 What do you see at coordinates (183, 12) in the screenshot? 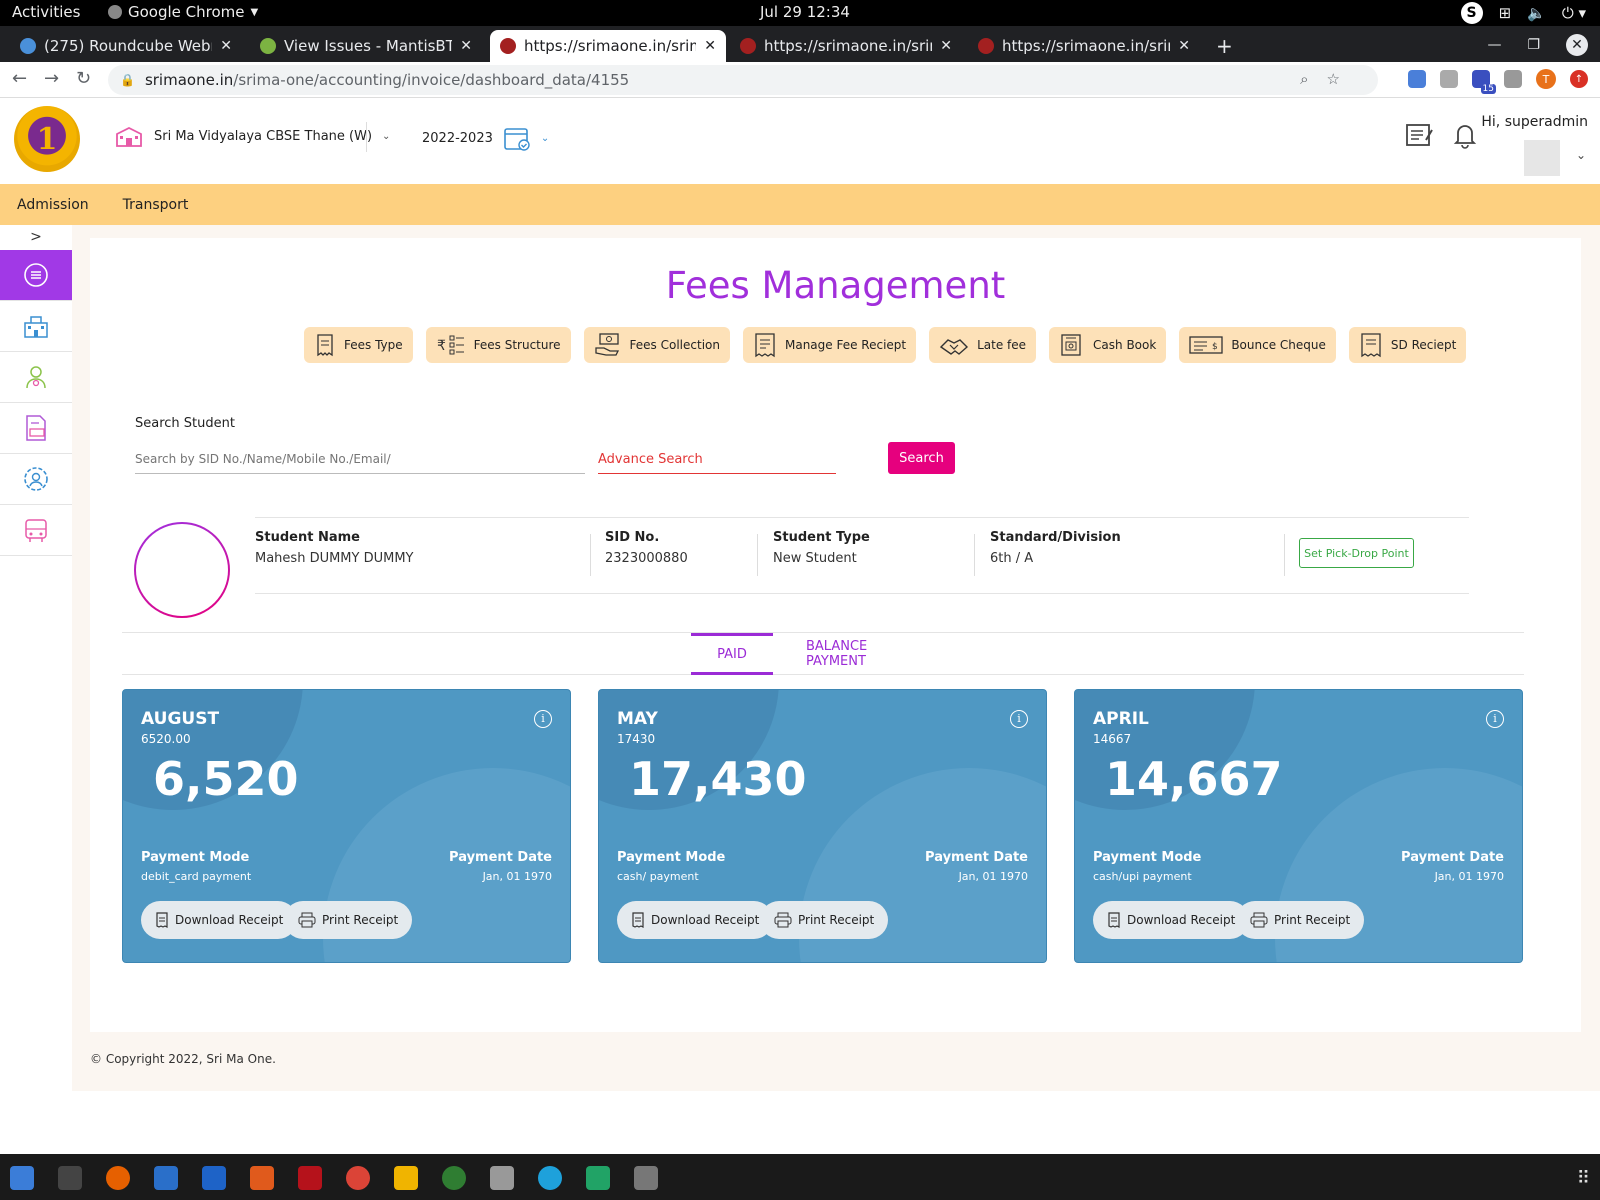
I see `app-menu: Google Chrome ▼` at bounding box center [183, 12].